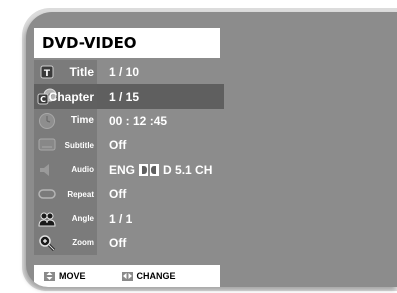 The height and width of the screenshot is (293, 397). I want to click on menu-value-repeat: Off, so click(118, 194).